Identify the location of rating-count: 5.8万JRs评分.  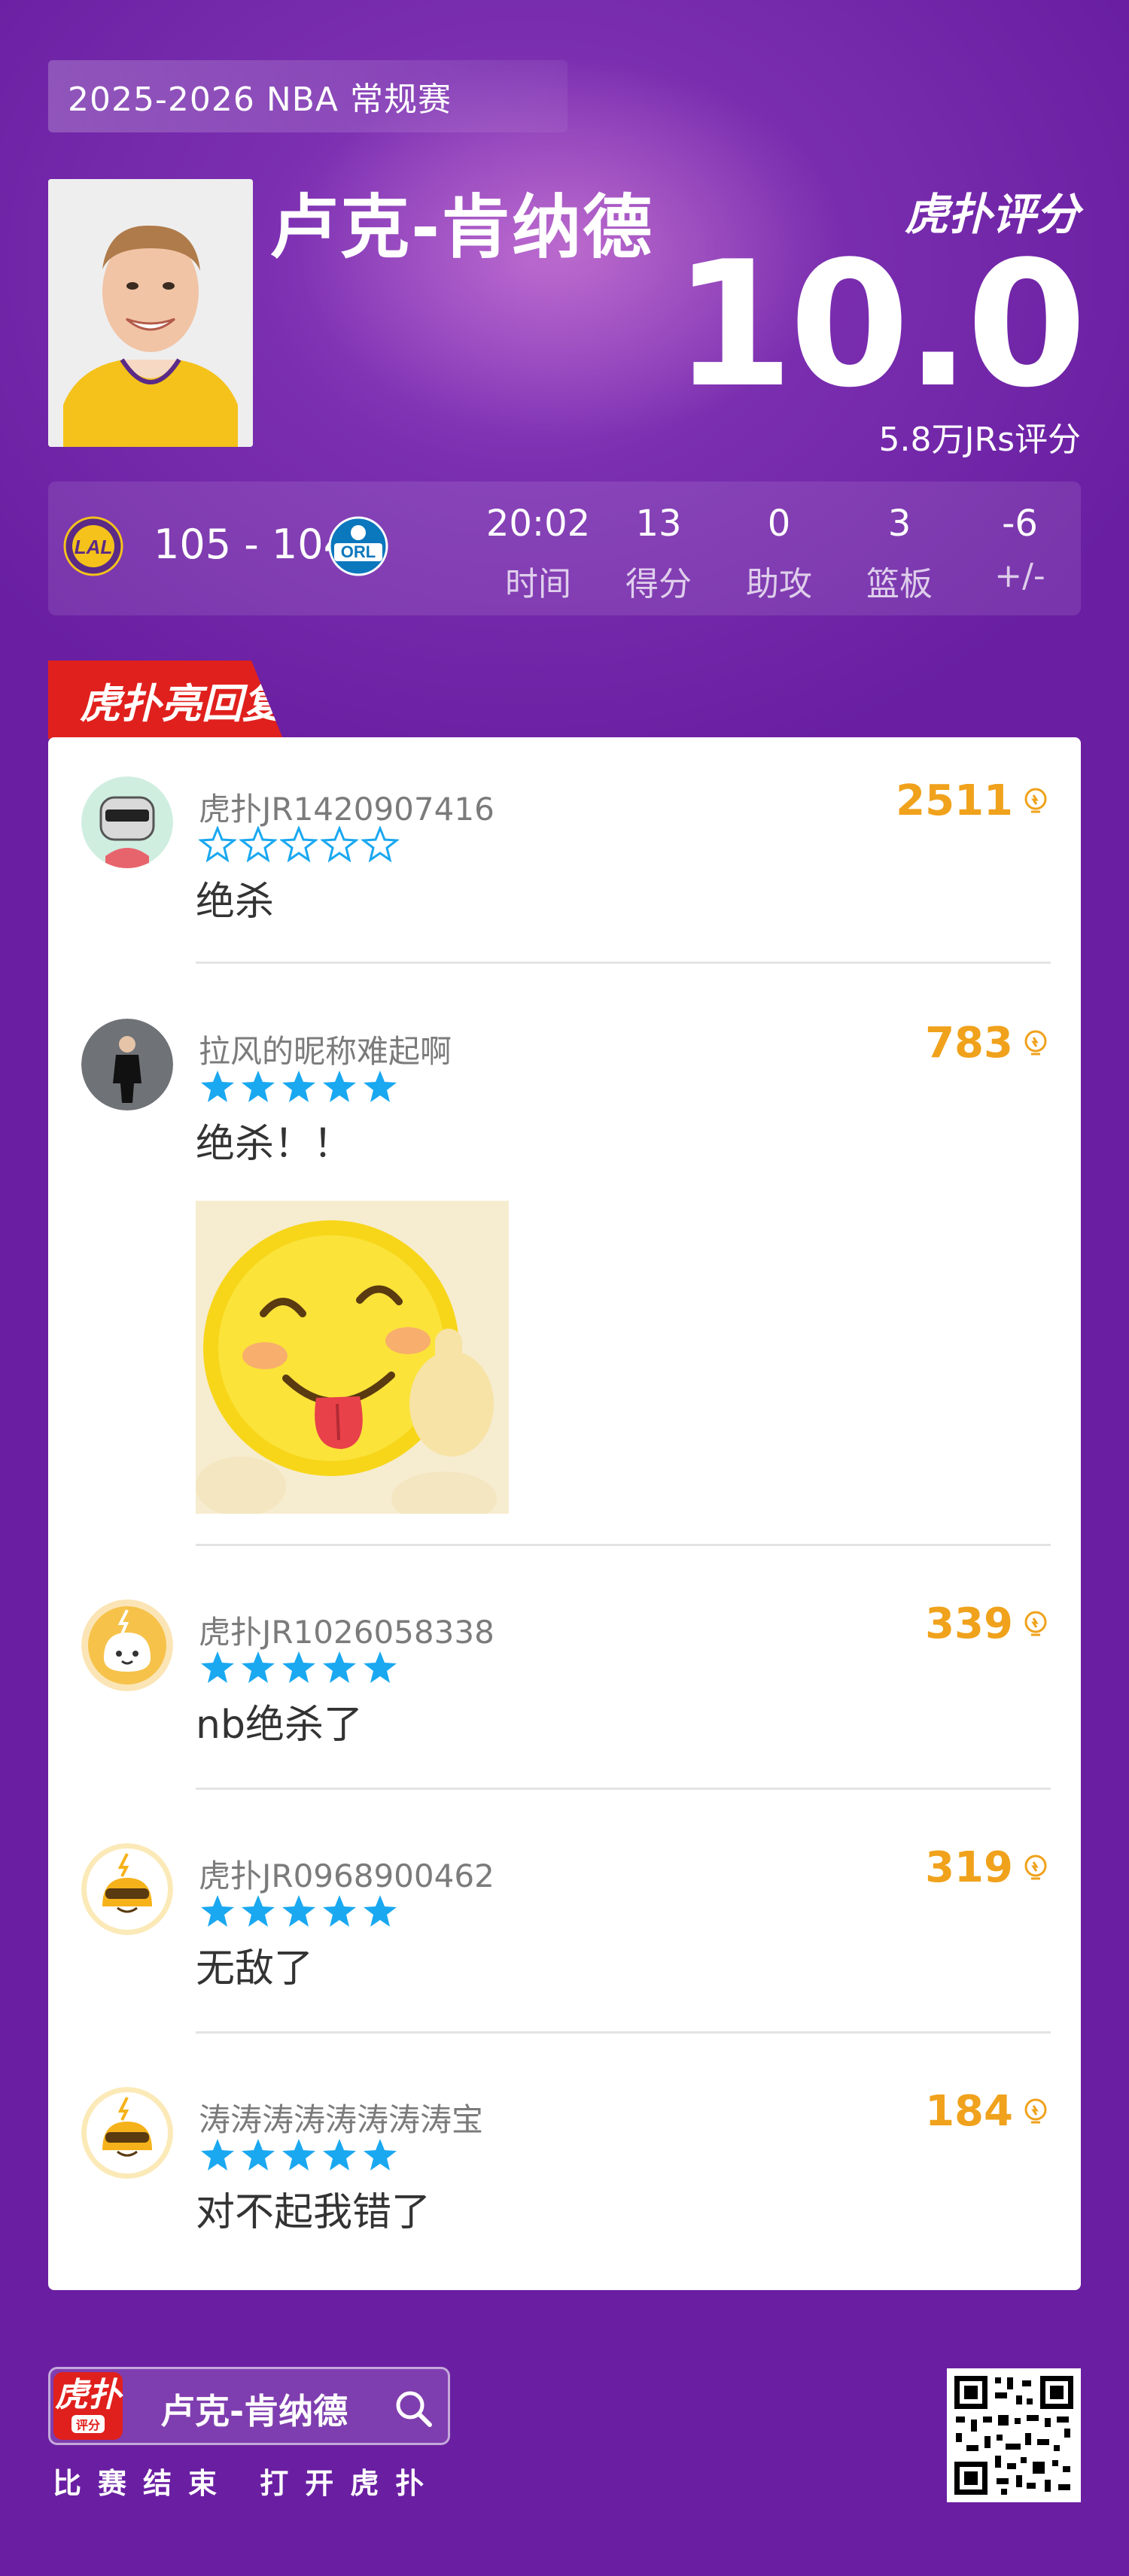
(979, 440).